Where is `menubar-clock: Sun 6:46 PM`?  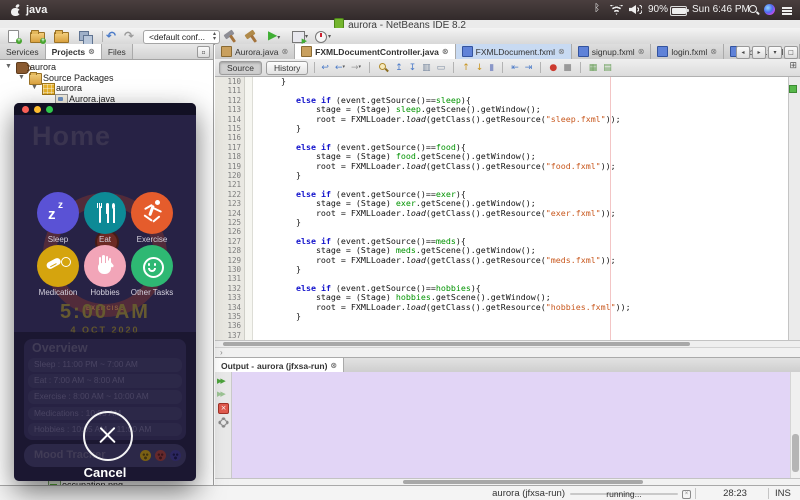
menubar-clock: Sun 6:46 PM is located at coordinates (721, 9).